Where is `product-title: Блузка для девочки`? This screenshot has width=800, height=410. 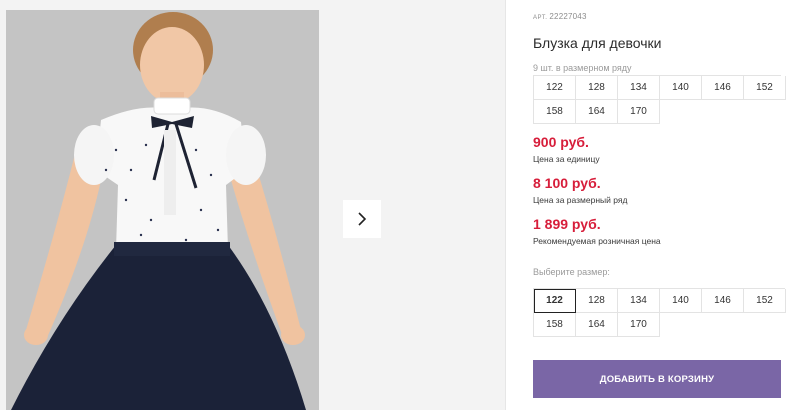 product-title: Блузка для девочки is located at coordinates (597, 43).